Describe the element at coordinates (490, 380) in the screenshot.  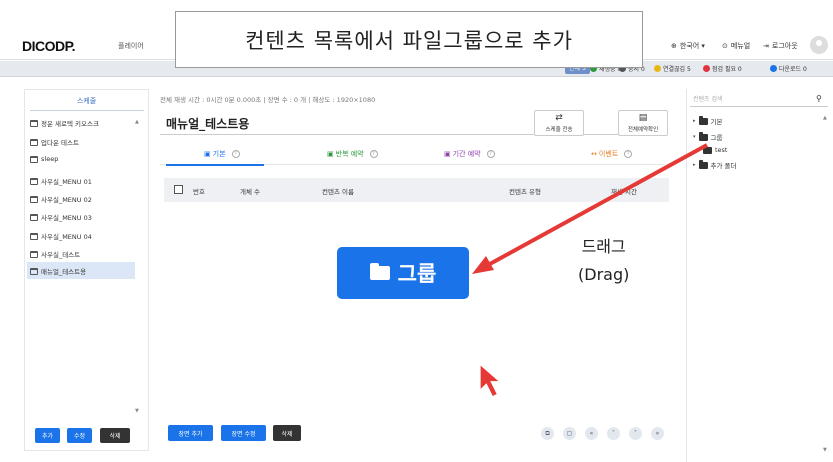
I see `cursor-icon` at that location.